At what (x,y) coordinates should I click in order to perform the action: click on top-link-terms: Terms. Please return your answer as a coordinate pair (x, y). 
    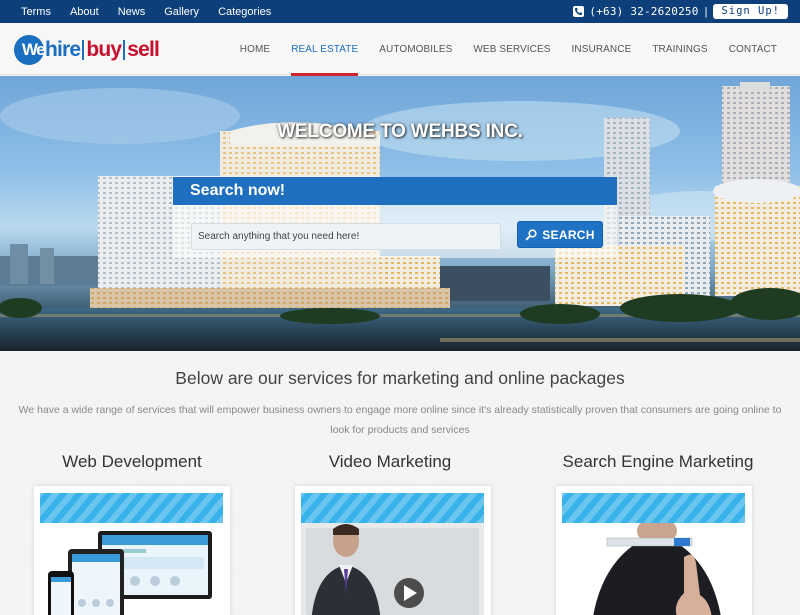
    Looking at the image, I should click on (36, 12).